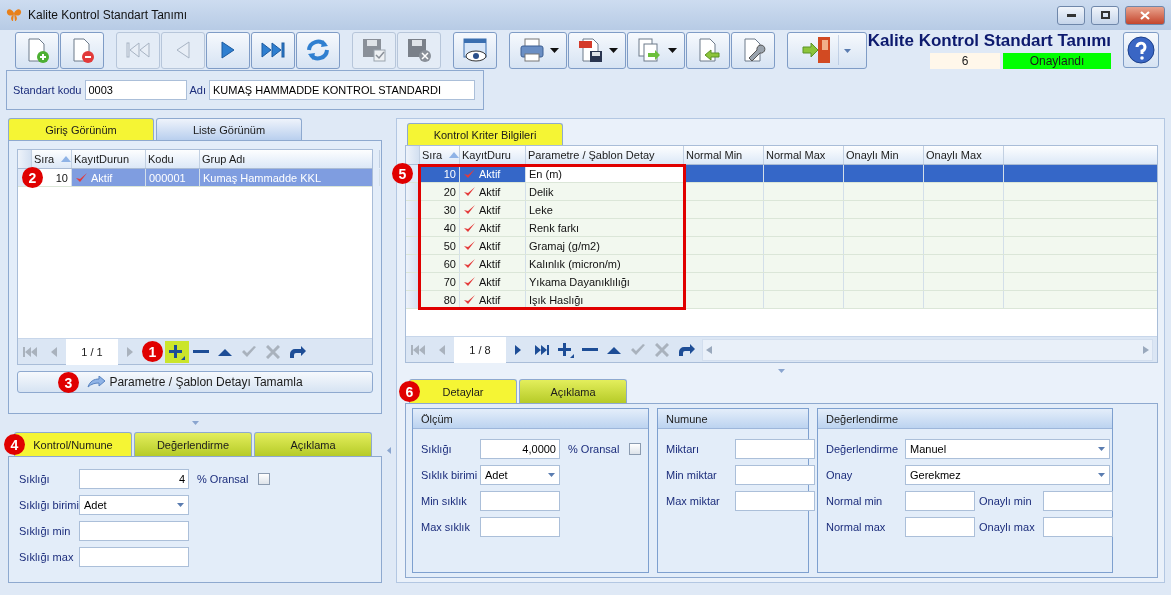 Image resolution: width=1171 pixels, height=595 pixels. What do you see at coordinates (1105, 15) in the screenshot?
I see `maximize-button` at bounding box center [1105, 15].